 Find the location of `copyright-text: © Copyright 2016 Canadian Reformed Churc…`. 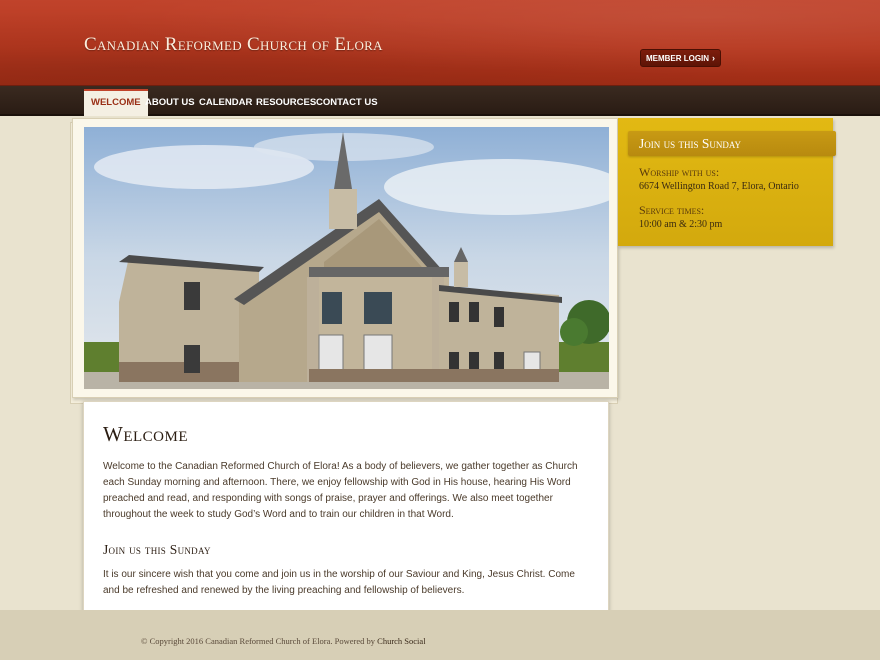

copyright-text: © Copyright 2016 Canadian Reformed Churc… is located at coordinates (258, 641).